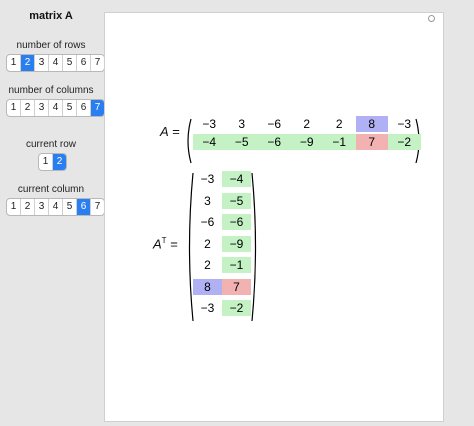  Describe the element at coordinates (274, 142) in the screenshot. I see `matrix-a-cell-r2c3: −6` at that location.